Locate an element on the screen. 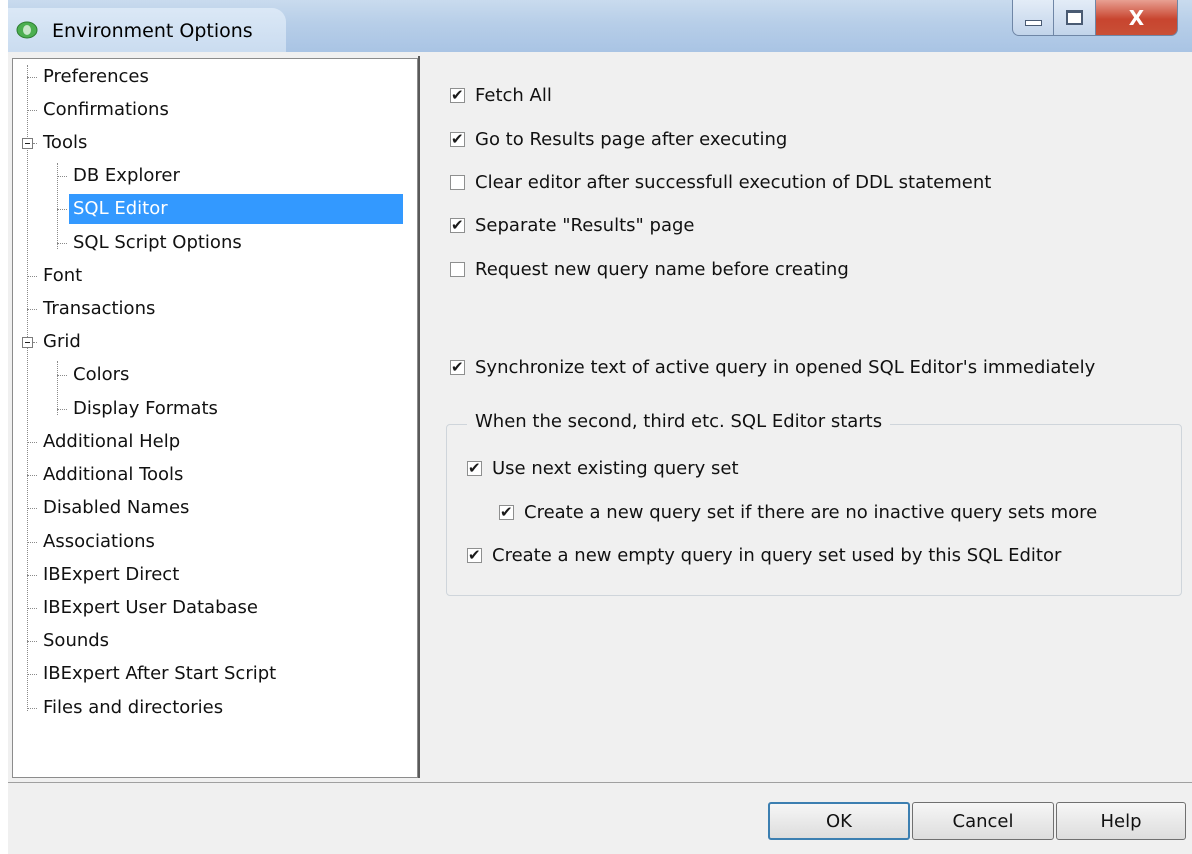 The image size is (1192, 854). tree-item-label: SQL Script Options is located at coordinates (157, 242).